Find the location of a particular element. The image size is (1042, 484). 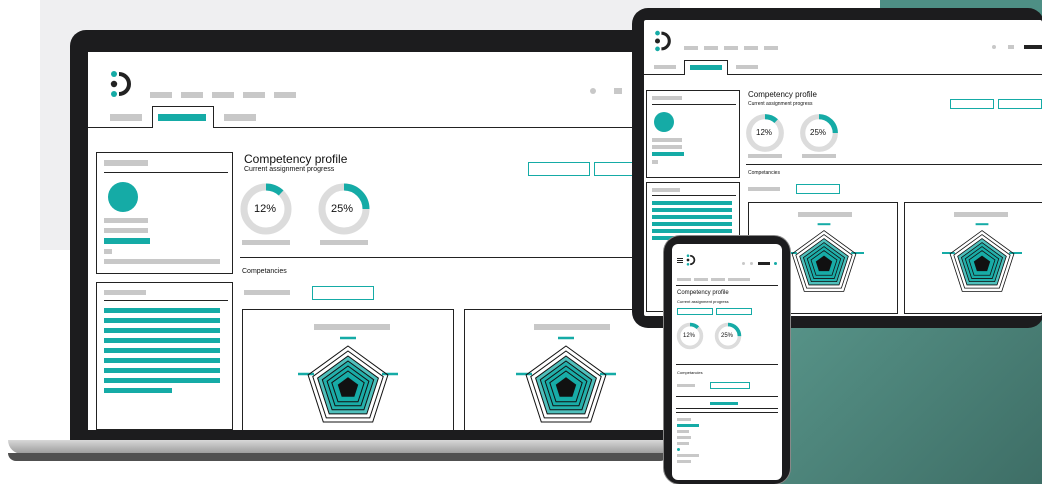

card-highlight is located at coordinates (724, 403).